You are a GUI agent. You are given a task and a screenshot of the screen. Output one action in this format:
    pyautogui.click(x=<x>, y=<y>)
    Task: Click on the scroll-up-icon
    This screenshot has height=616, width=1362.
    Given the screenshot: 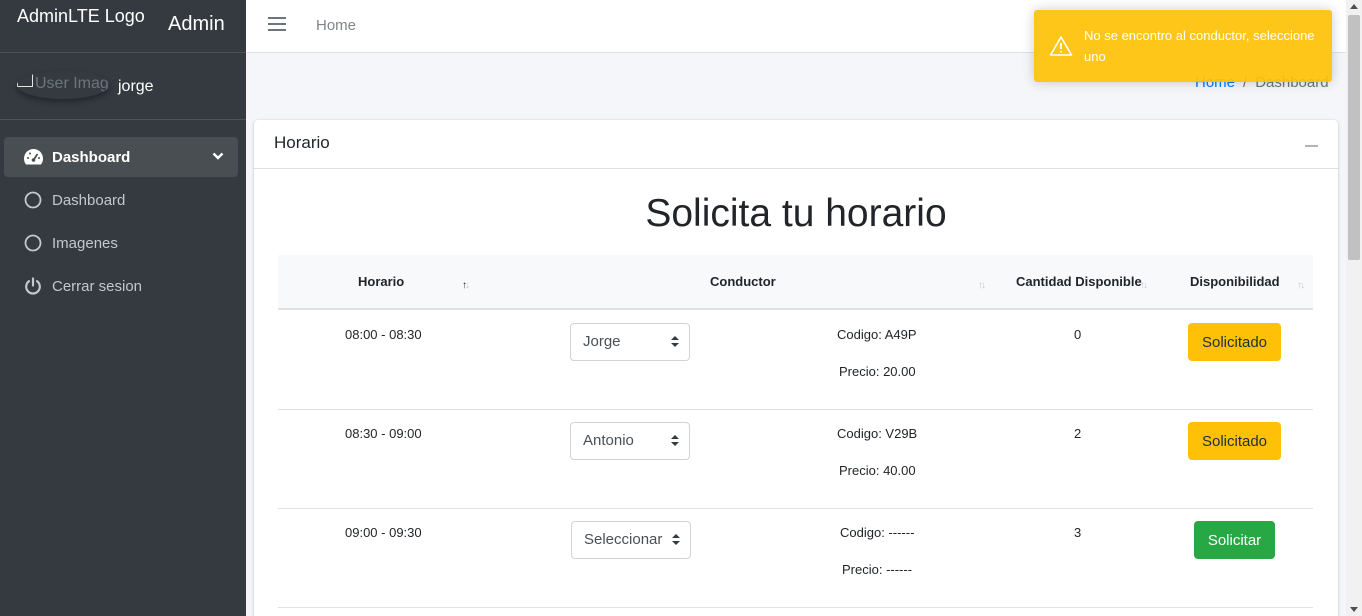 What is the action you would take?
    pyautogui.click(x=1354, y=6)
    